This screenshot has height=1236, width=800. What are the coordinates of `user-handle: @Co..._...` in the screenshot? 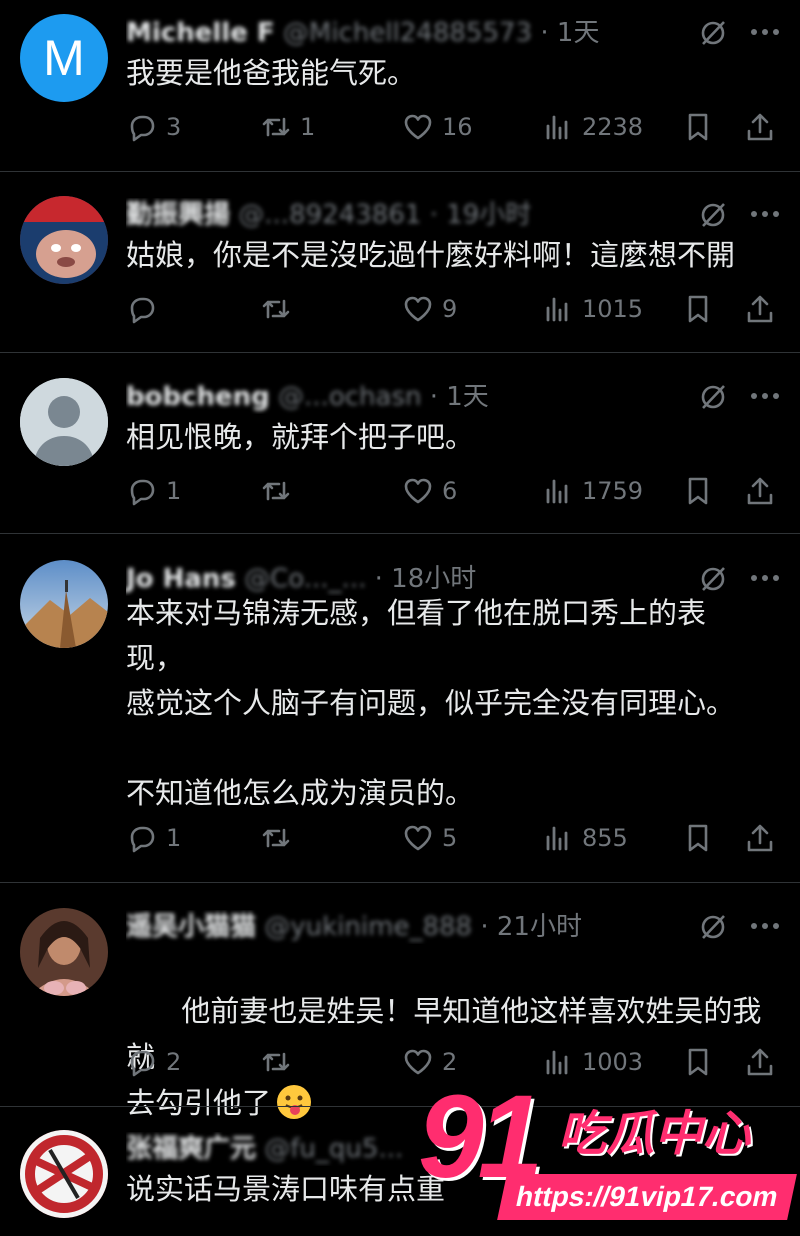 It's located at (305, 579).